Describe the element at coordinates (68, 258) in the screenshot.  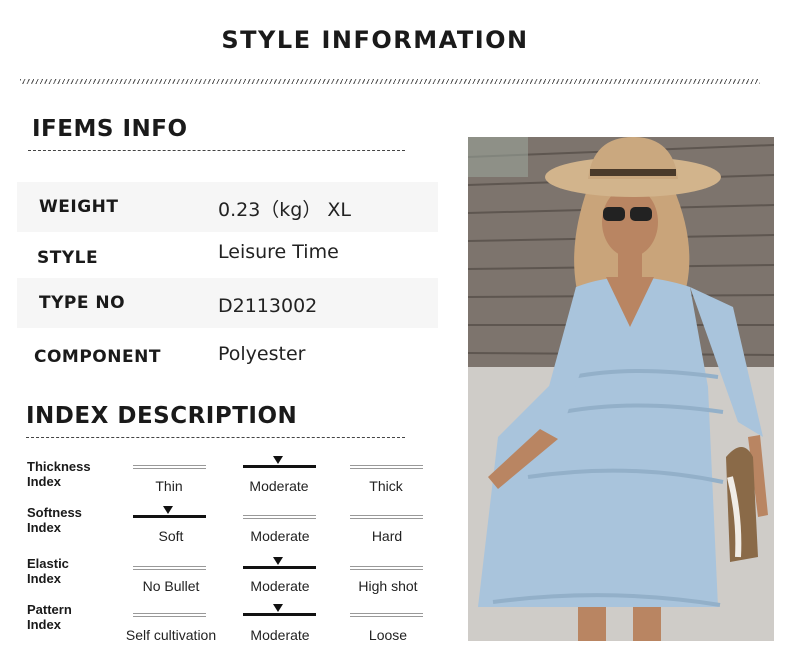
I see `info-label: STYLE` at that location.